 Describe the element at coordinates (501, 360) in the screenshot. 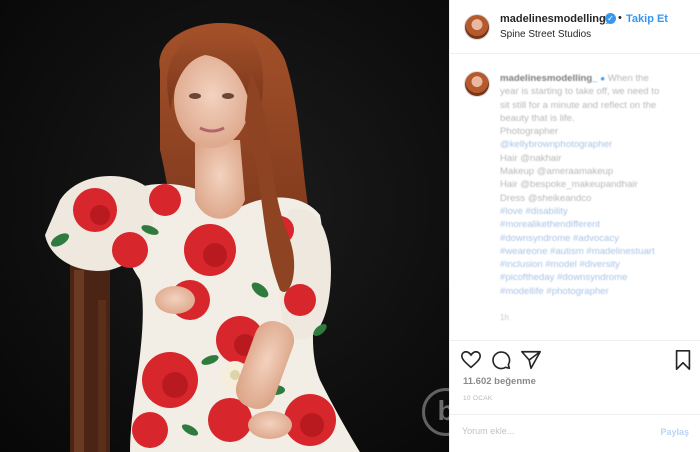

I see `comment-icon` at that location.